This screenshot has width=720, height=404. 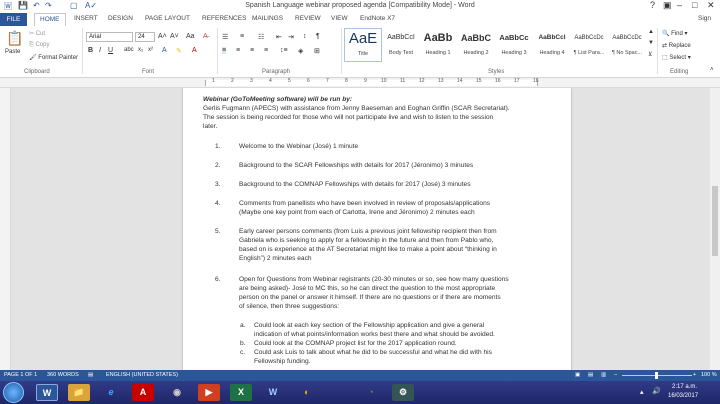 I want to click on tab-view: VIEW, so click(x=339, y=18).